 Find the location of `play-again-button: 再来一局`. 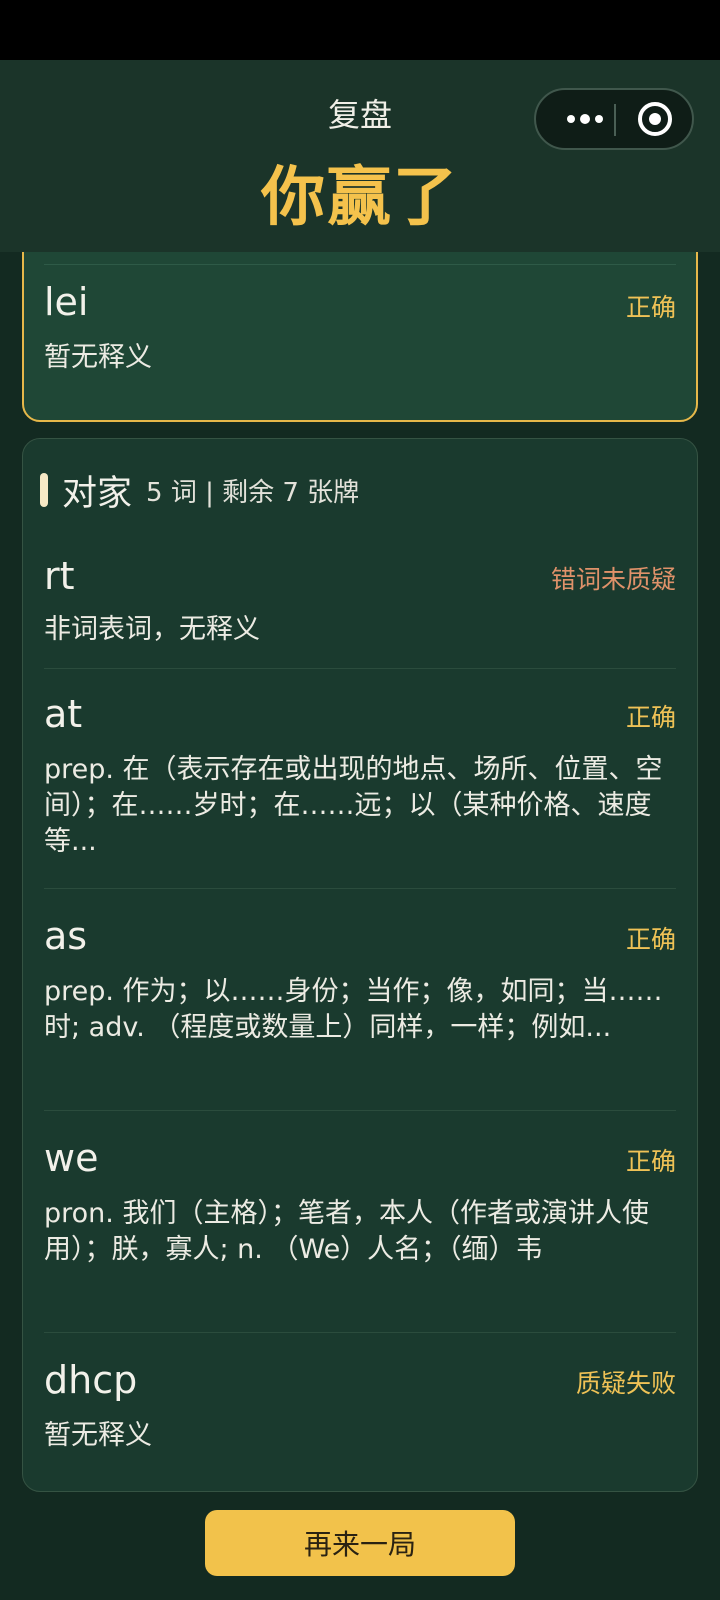

play-again-button: 再来一局 is located at coordinates (360, 1543).